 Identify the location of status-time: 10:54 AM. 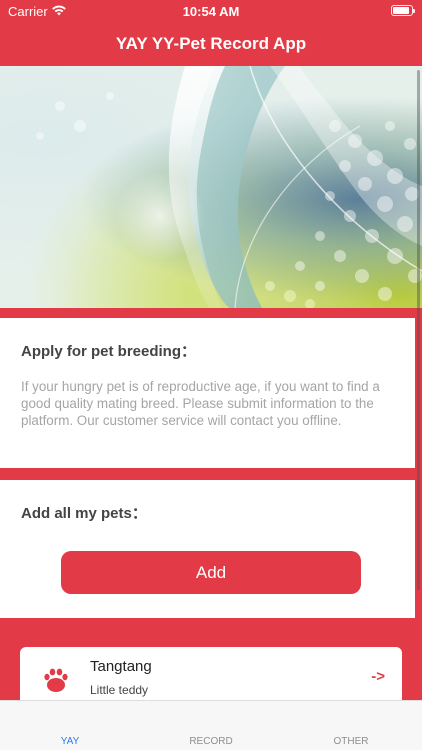
(211, 11).